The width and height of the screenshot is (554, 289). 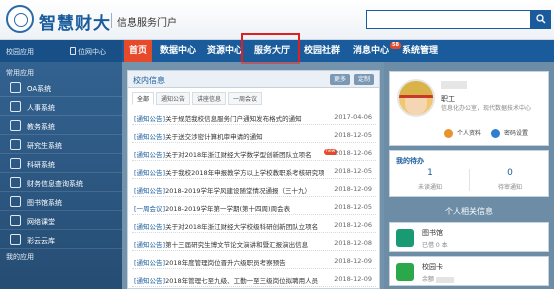 I want to click on finance-icon, so click(x=15, y=182).